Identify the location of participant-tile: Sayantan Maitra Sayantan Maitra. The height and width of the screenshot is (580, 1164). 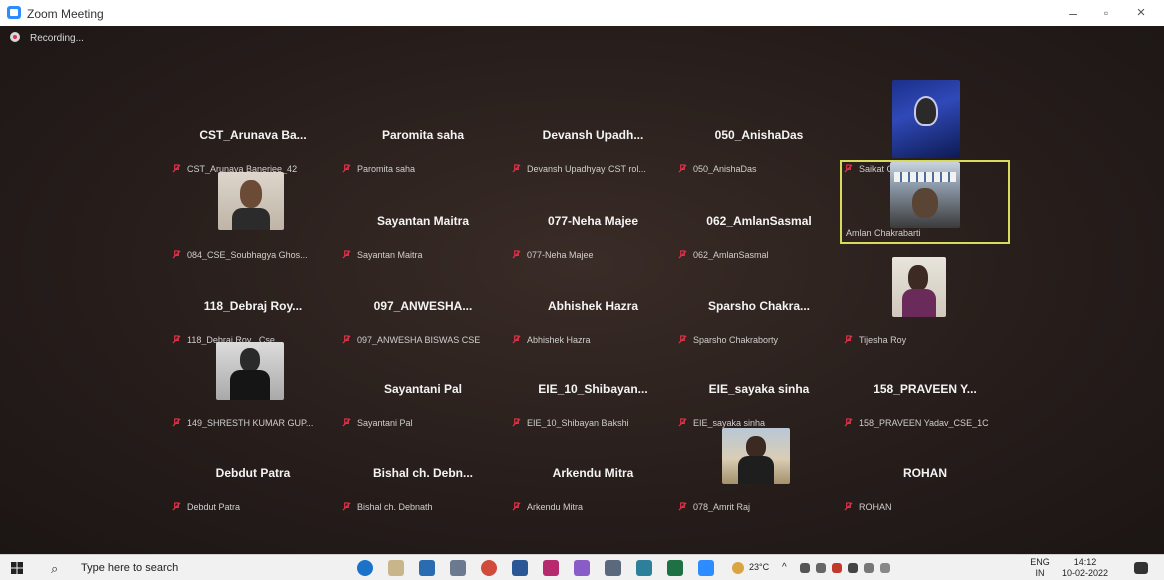
(423, 229).